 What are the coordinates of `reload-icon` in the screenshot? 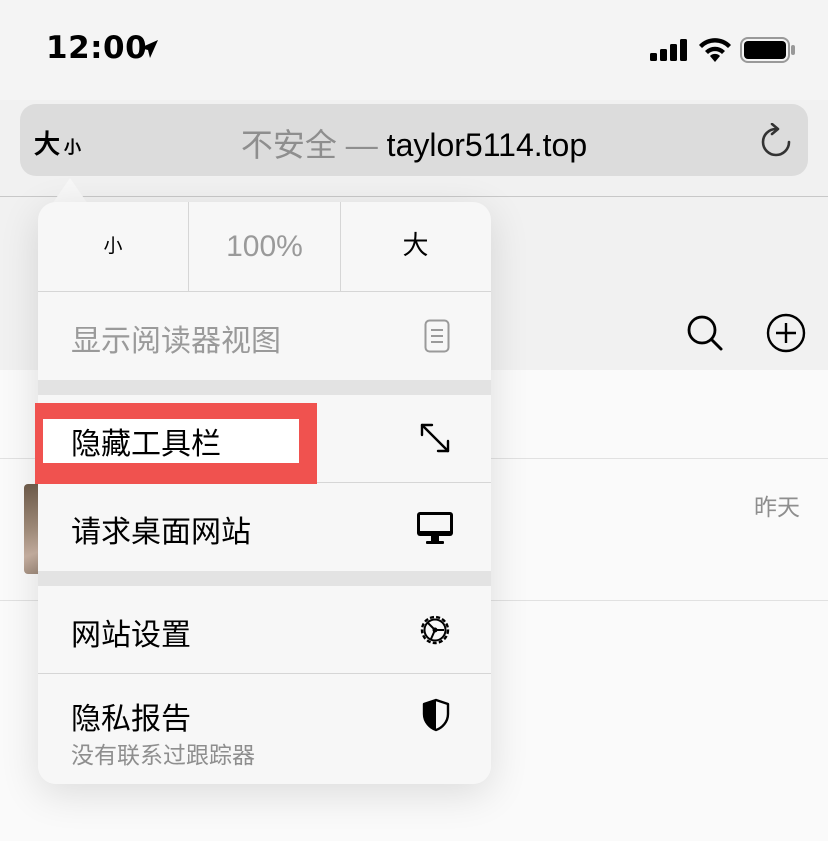 It's located at (776, 141).